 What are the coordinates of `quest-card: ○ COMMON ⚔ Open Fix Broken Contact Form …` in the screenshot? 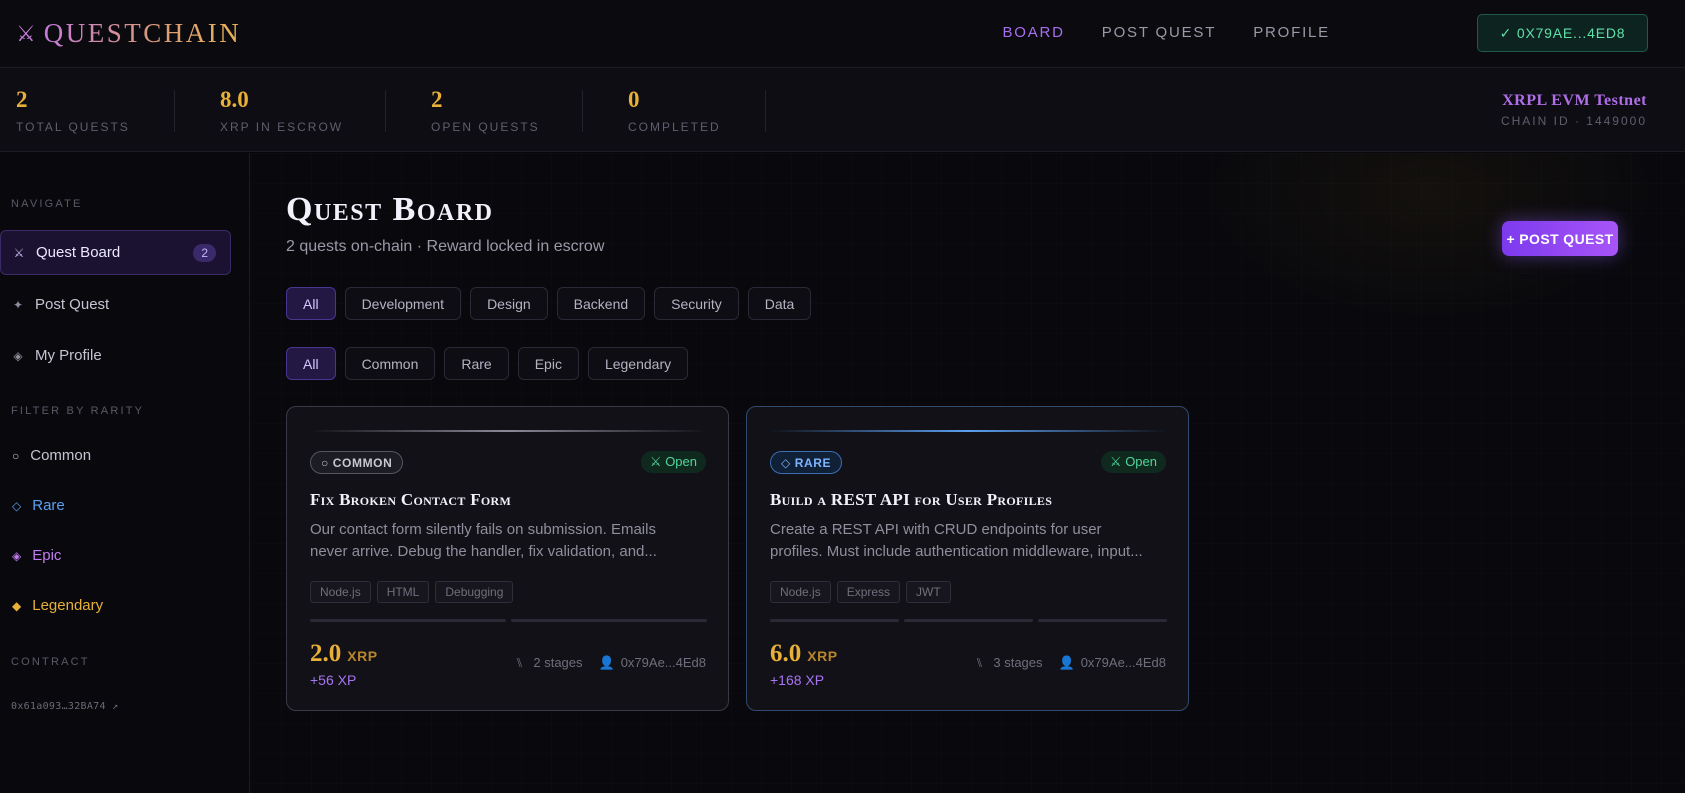 It's located at (507, 558).